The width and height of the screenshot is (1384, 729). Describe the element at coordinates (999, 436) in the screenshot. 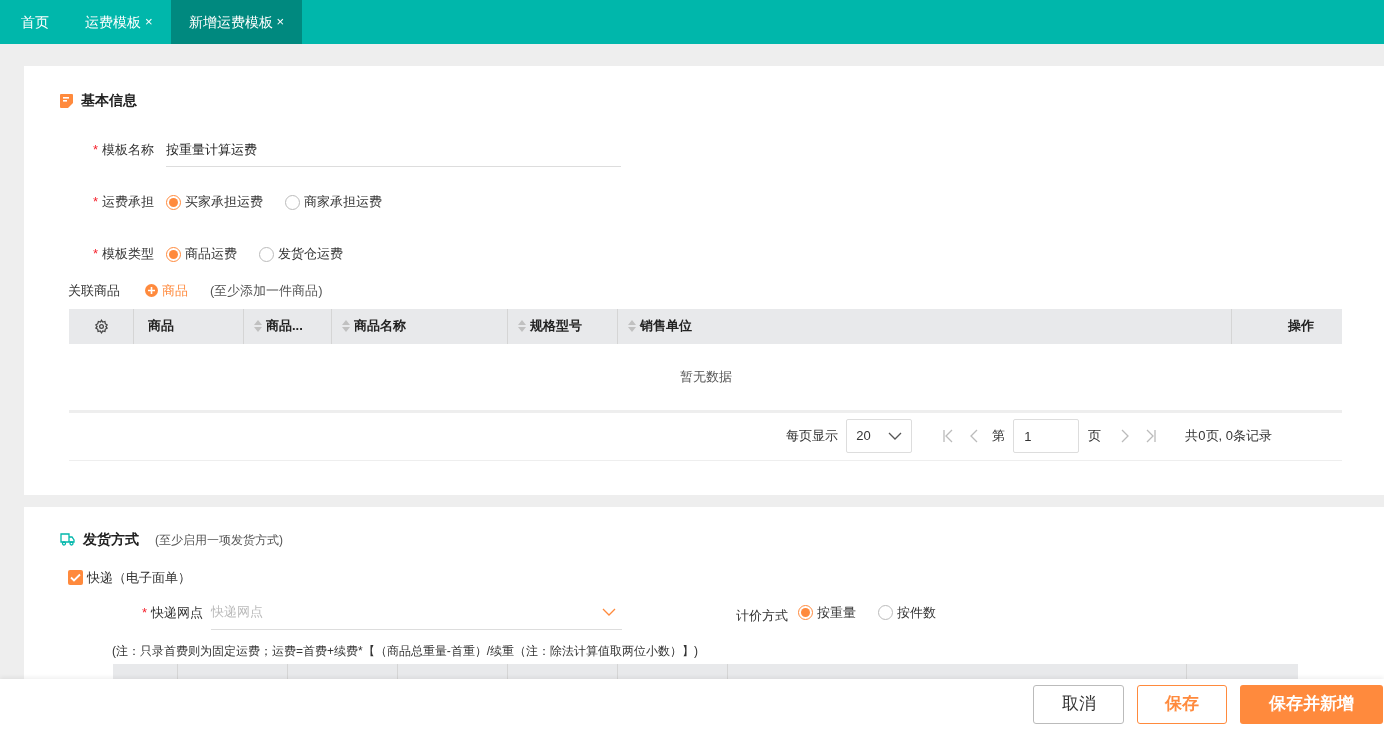

I see `page-prefix: 第` at that location.